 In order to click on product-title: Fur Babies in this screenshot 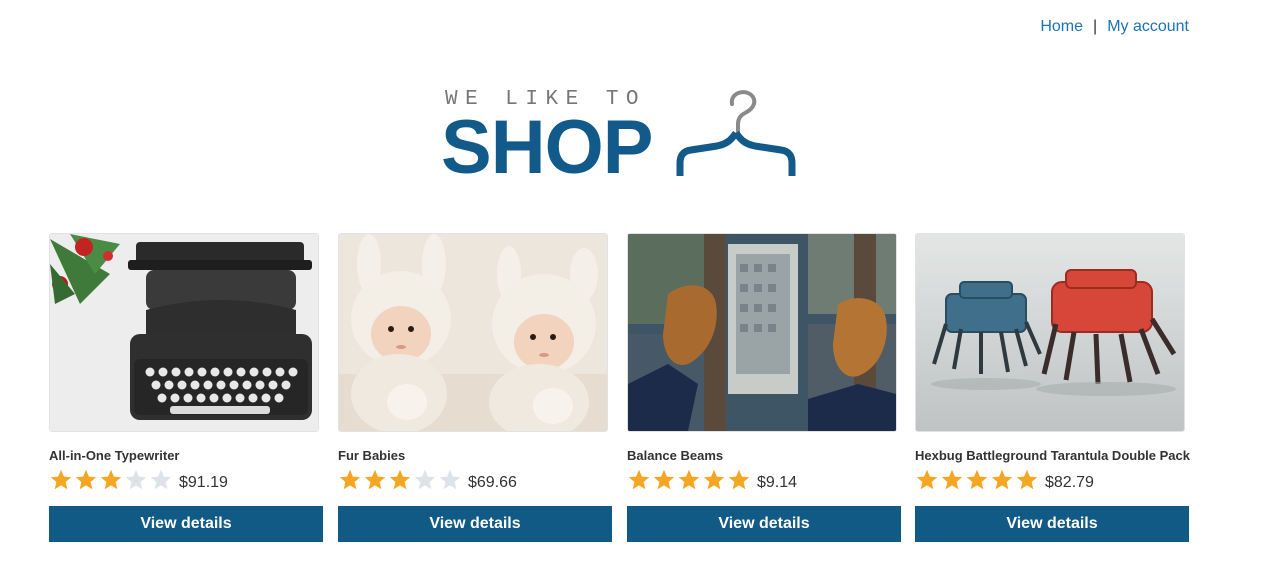, I will do `click(372, 455)`.